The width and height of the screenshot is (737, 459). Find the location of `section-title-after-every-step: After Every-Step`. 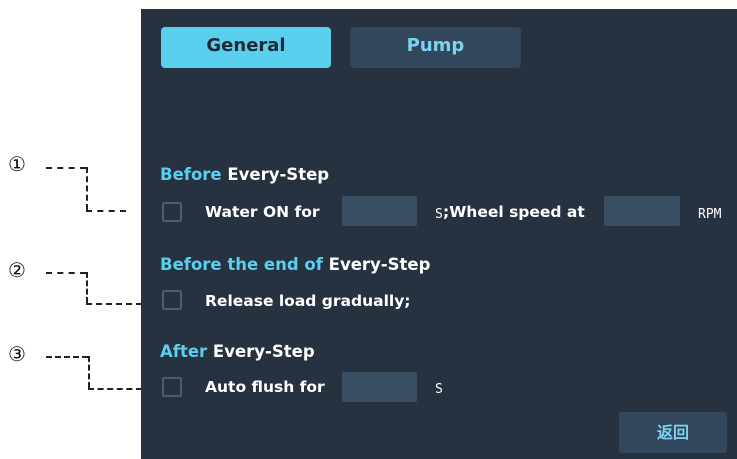

section-title-after-every-step: After Every-Step is located at coordinates (237, 351).